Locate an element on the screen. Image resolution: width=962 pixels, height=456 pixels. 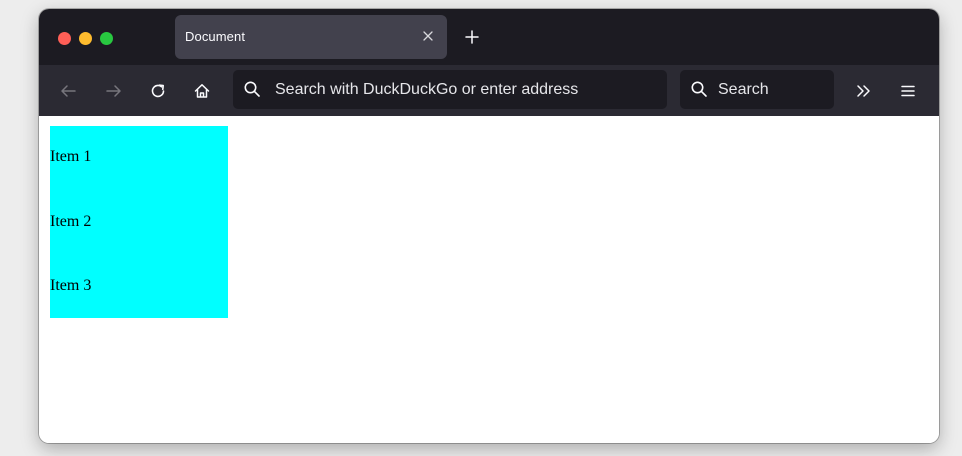
chevron-double-right-icon is located at coordinates (863, 91).